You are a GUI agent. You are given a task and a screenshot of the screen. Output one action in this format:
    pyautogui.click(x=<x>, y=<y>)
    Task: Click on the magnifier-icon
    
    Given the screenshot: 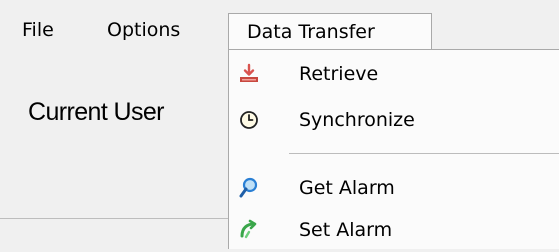 What is the action you would take?
    pyautogui.click(x=249, y=188)
    